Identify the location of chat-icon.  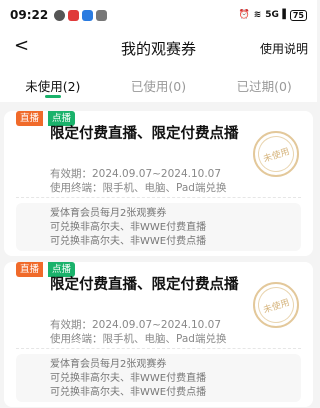
(60, 15).